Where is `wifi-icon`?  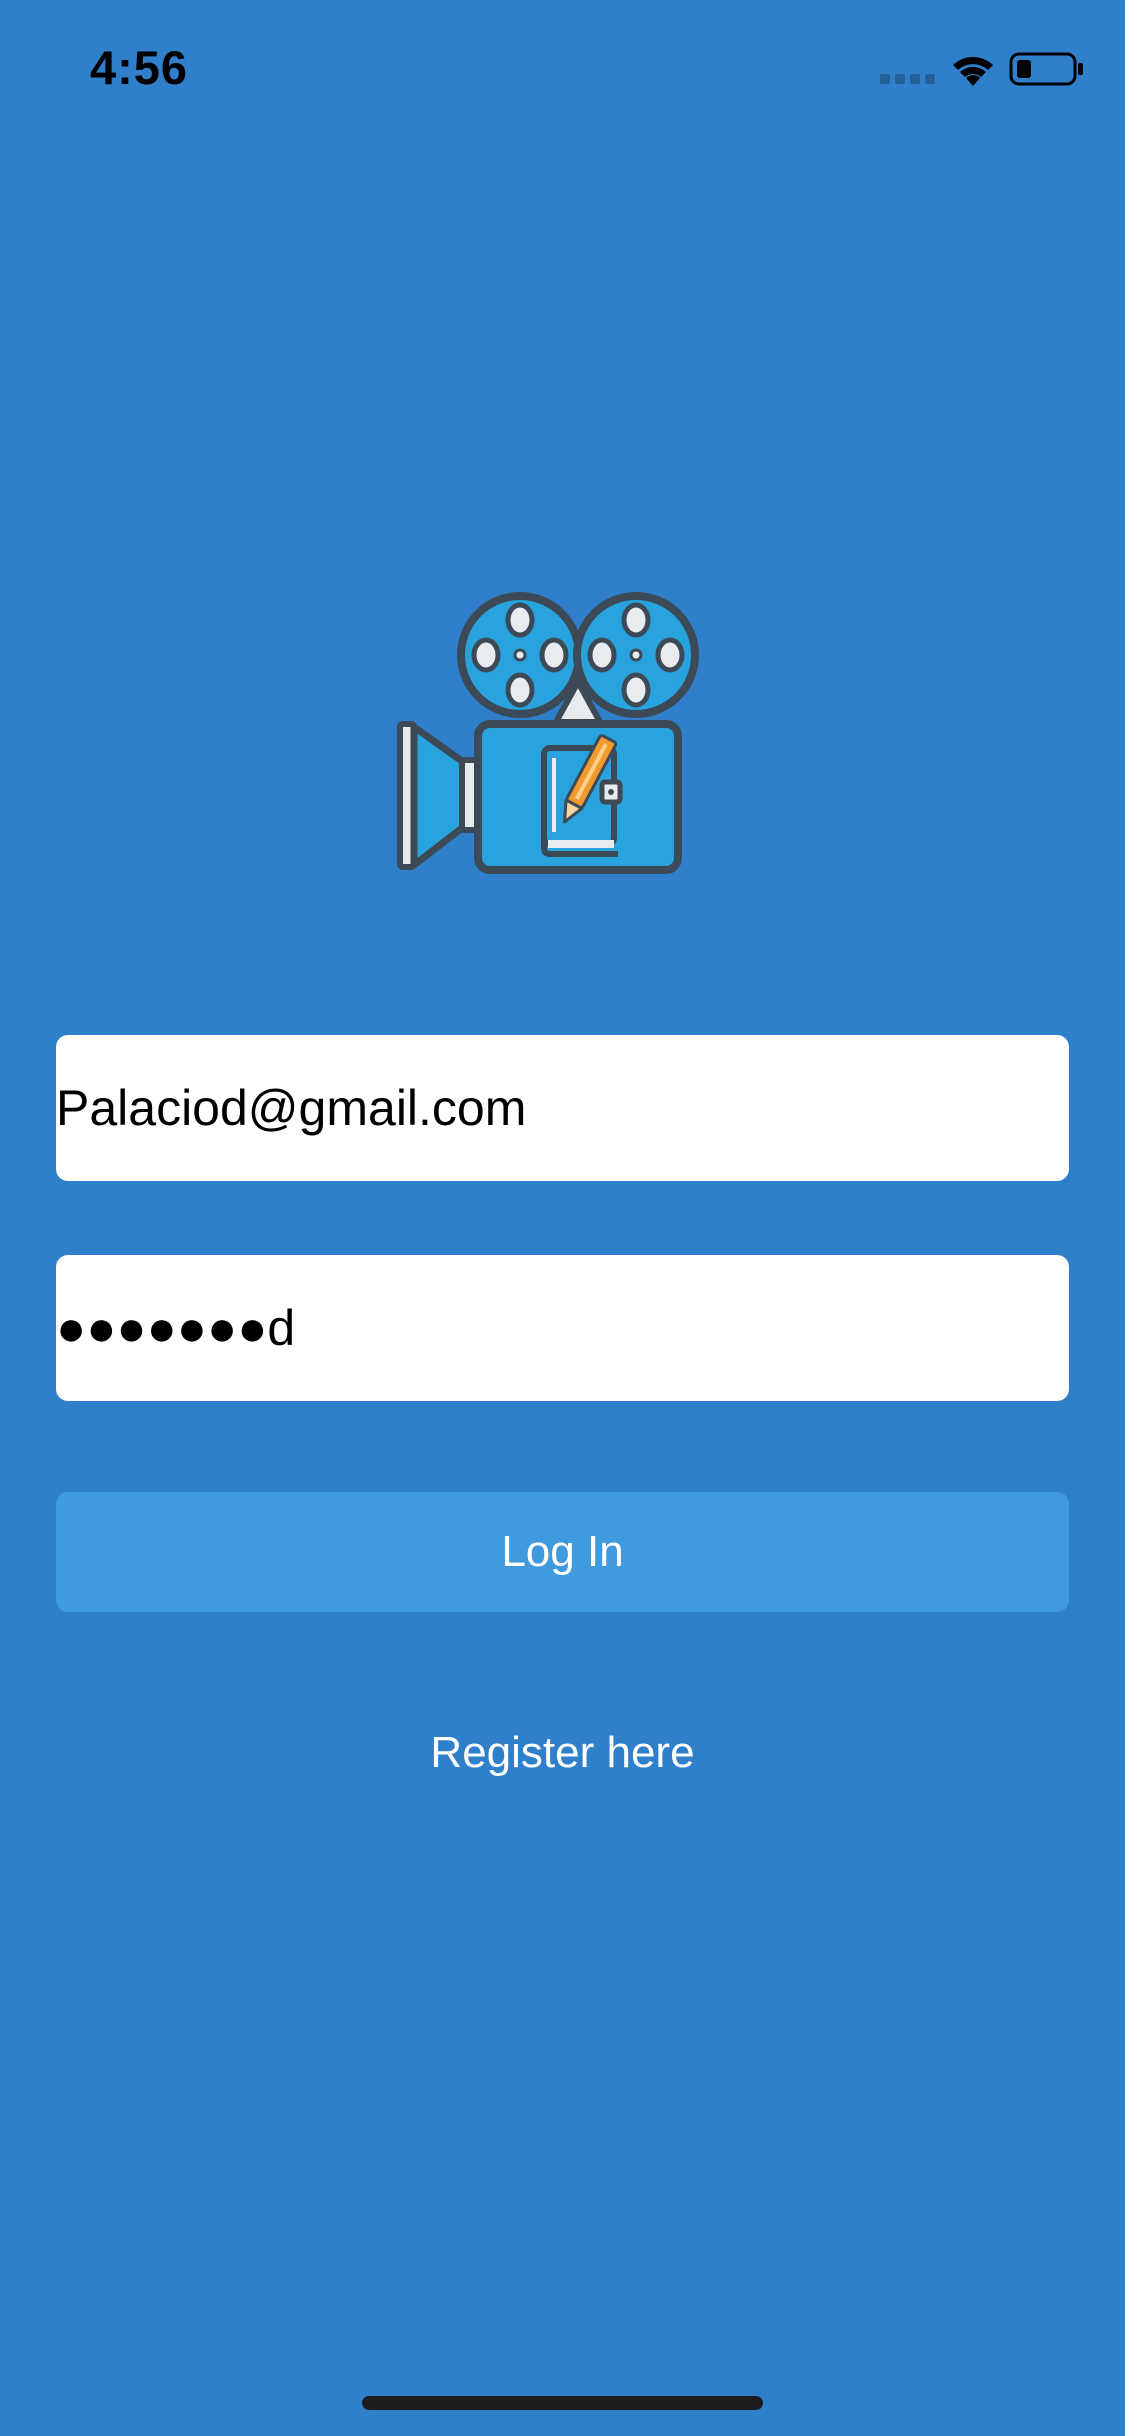
wifi-icon is located at coordinates (973, 71).